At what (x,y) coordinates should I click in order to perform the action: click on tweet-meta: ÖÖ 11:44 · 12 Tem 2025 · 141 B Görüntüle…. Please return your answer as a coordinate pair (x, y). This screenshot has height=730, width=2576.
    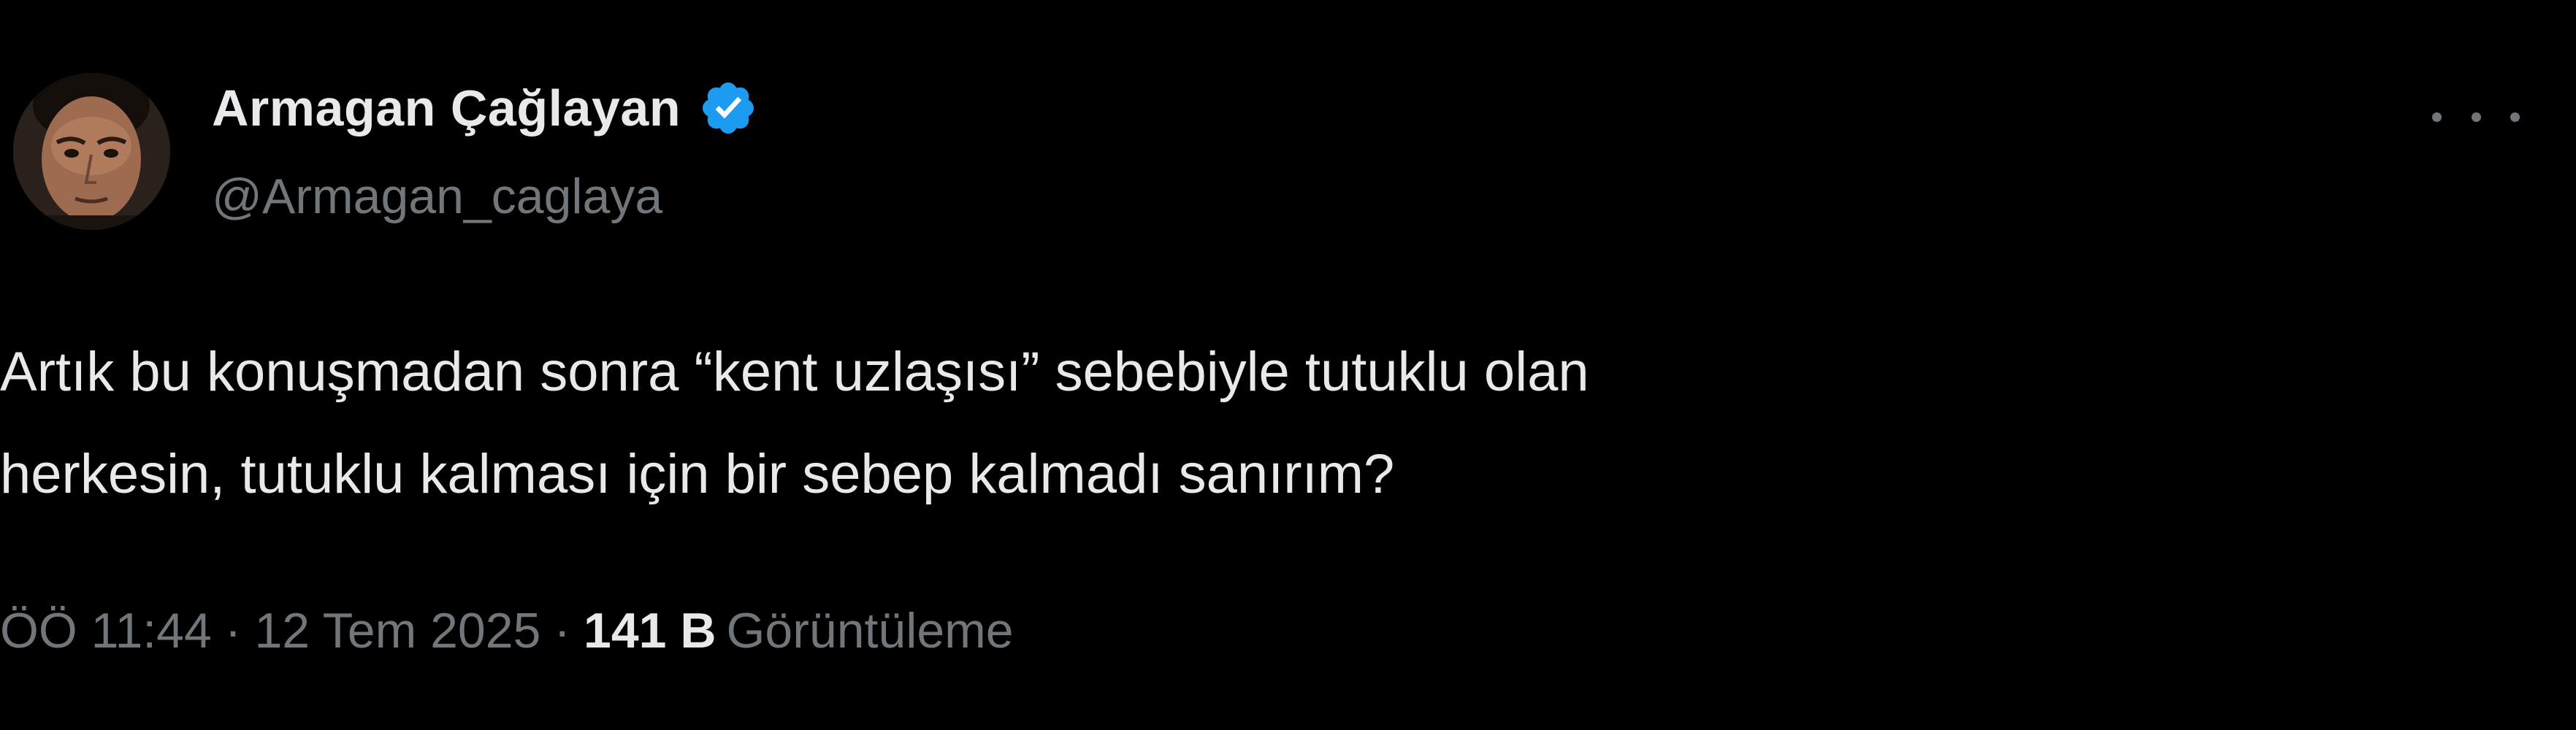
    Looking at the image, I should click on (507, 631).